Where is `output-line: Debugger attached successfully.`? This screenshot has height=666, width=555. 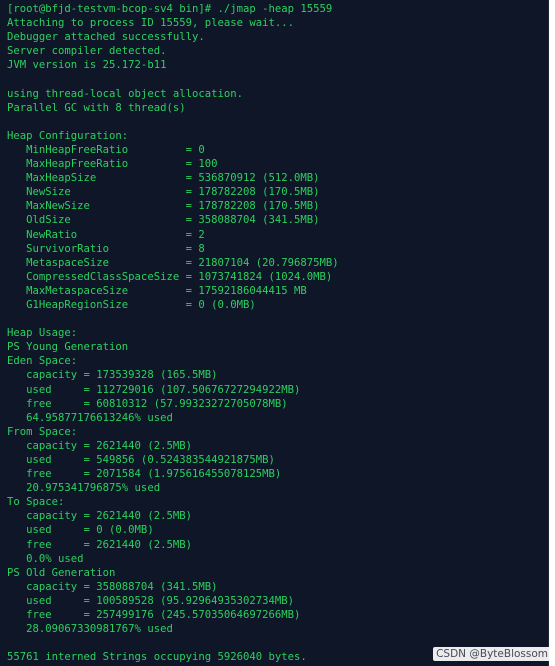
output-line: Debugger attached successfully. is located at coordinates (106, 37).